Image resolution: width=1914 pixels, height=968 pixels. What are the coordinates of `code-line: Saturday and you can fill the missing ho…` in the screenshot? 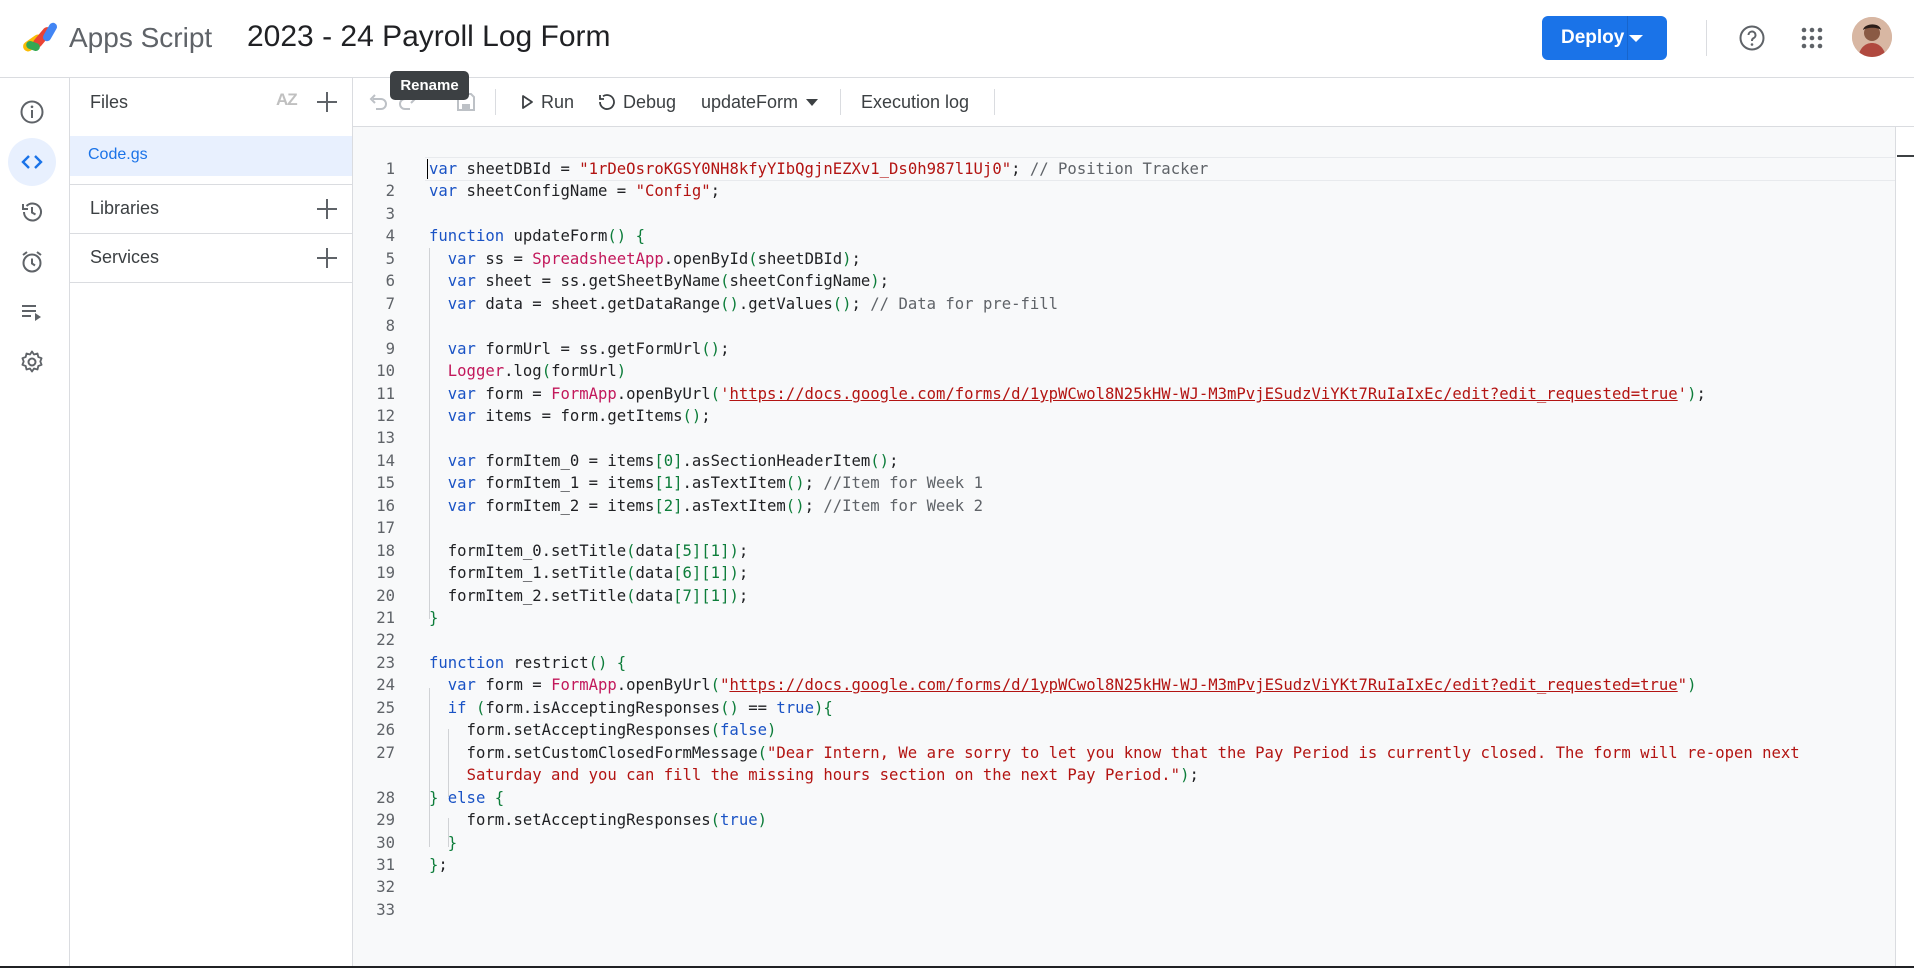 It's located at (814, 775).